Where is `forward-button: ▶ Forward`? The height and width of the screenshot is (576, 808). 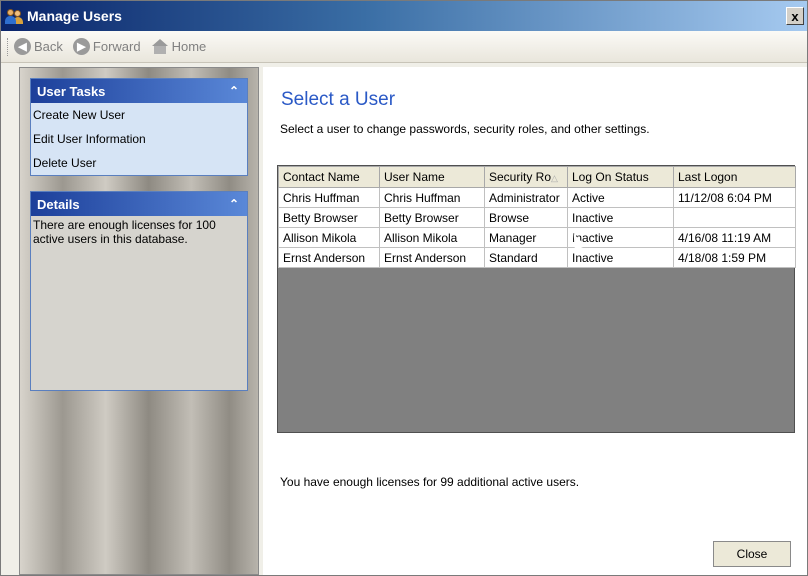
forward-button: ▶ Forward is located at coordinates (106, 46).